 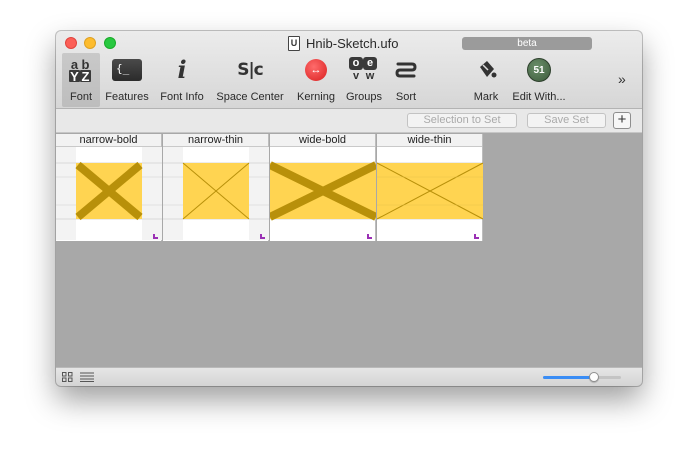 I want to click on toolbar-space-center-button: S|c Space Center, so click(x=250, y=80).